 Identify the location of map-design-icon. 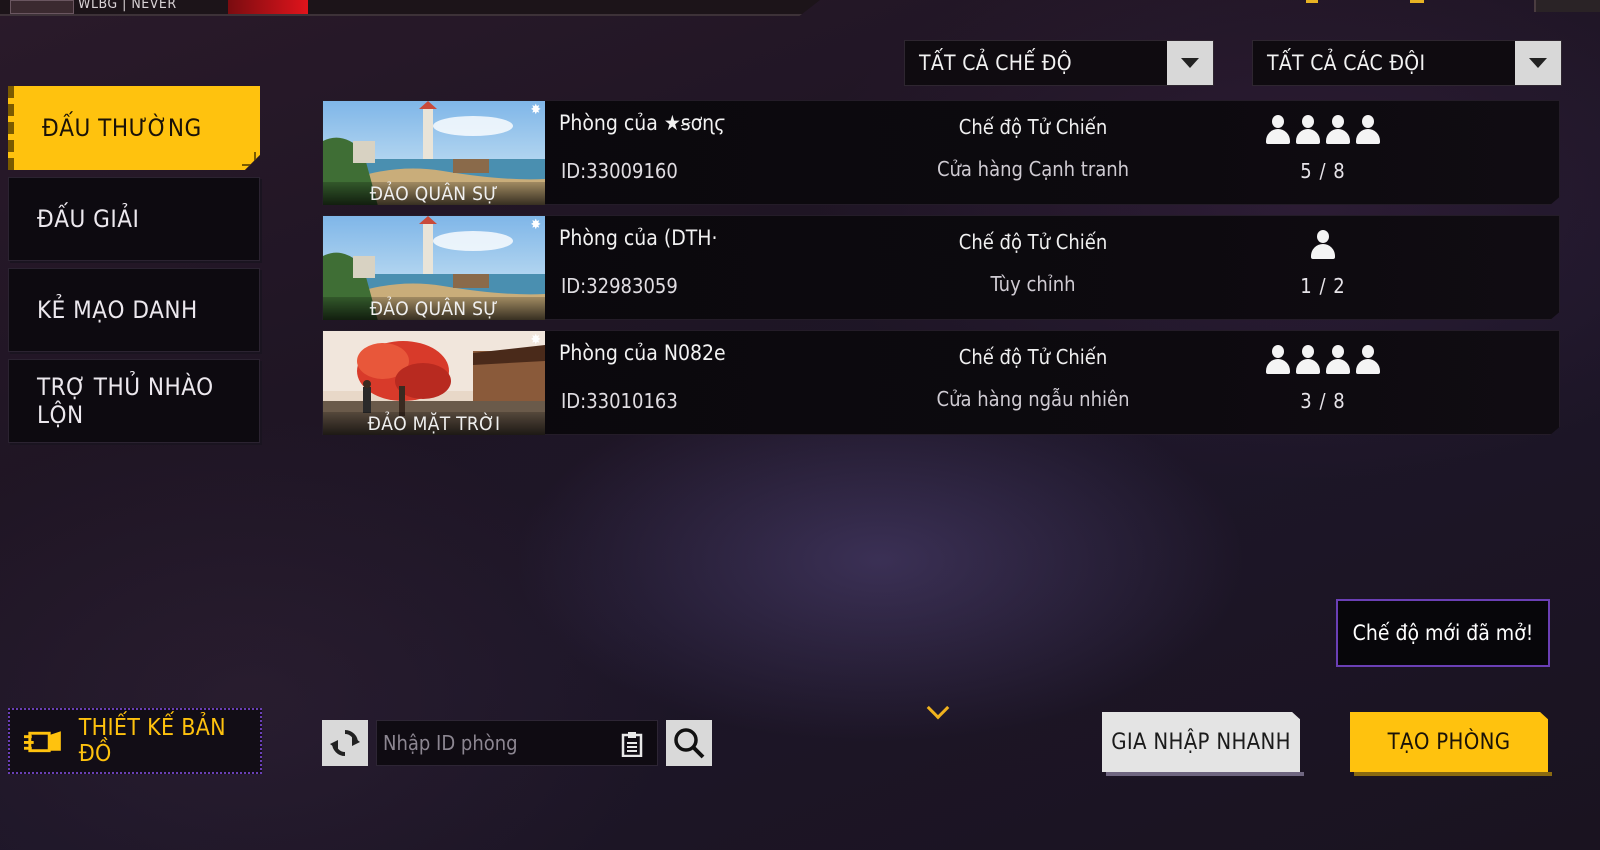
(42, 742).